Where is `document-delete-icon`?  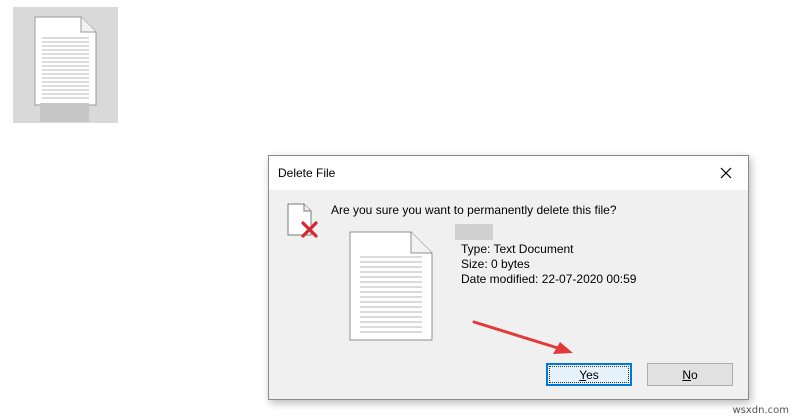 document-delete-icon is located at coordinates (302, 220).